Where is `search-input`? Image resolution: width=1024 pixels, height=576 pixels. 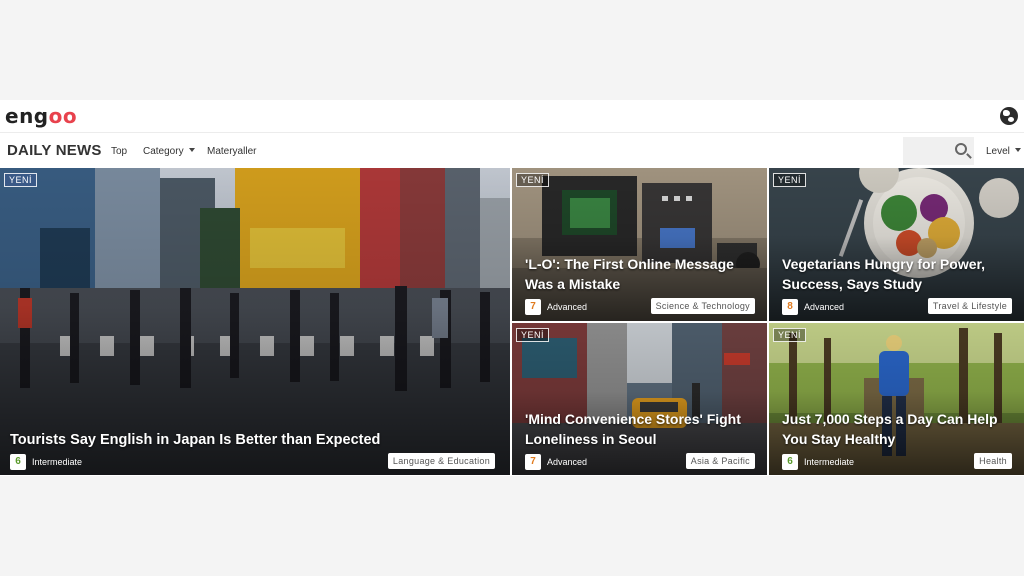
search-input is located at coordinates (938, 151).